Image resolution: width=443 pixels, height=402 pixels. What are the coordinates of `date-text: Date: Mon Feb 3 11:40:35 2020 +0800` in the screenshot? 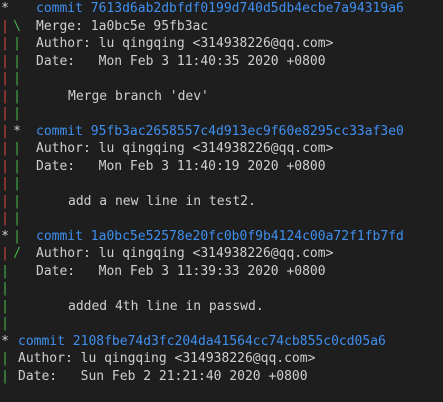 It's located at (181, 61).